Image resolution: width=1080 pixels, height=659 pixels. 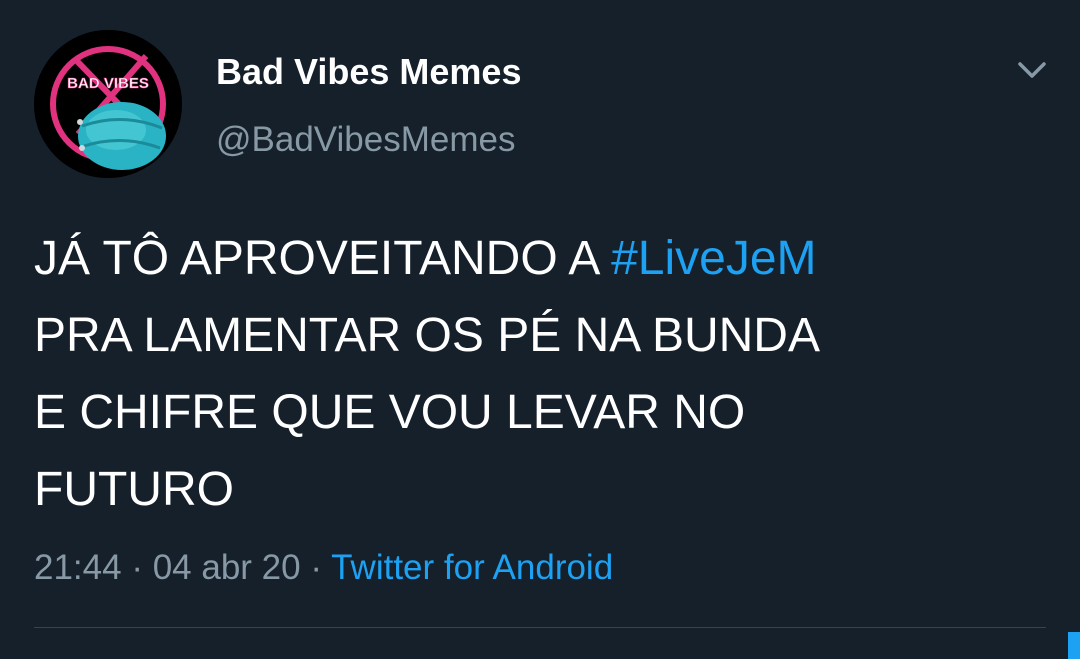 What do you see at coordinates (1032, 71) in the screenshot?
I see `chevron-down-icon` at bounding box center [1032, 71].